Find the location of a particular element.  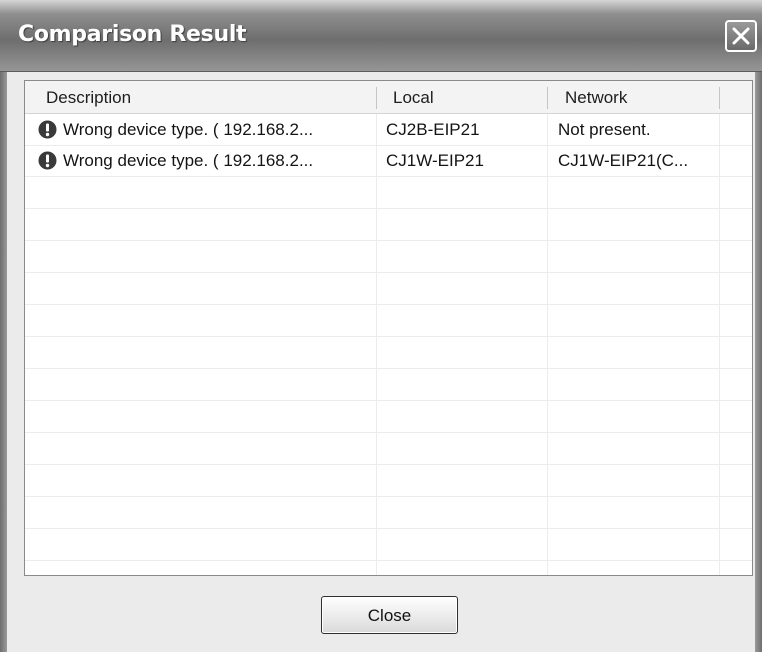

title-bar: Comparison Result is located at coordinates (381, 36).